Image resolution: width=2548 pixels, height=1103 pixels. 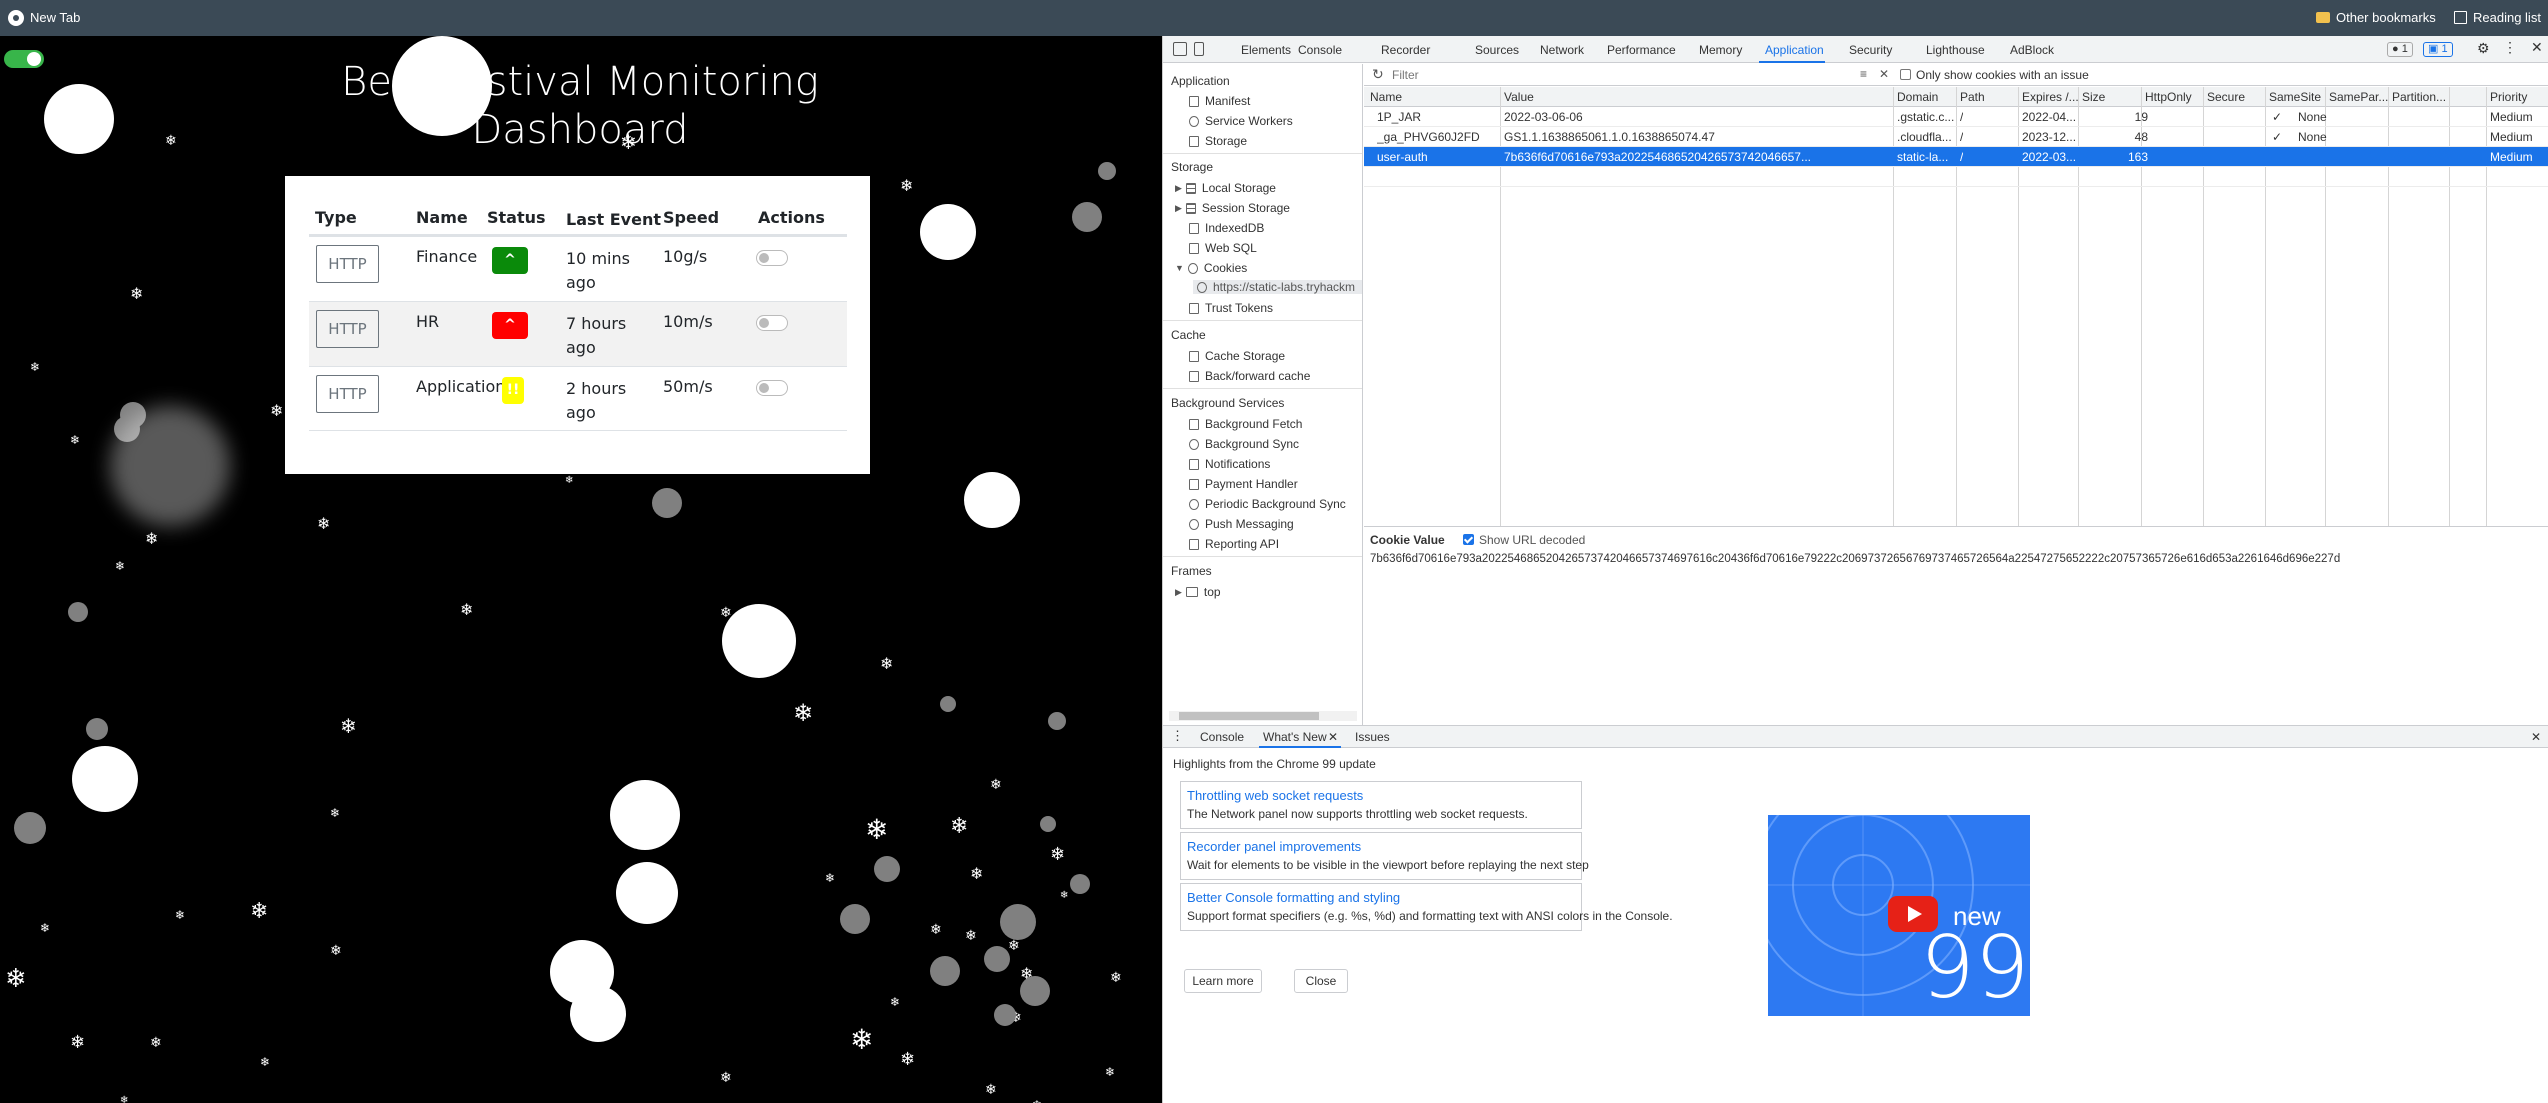 What do you see at coordinates (1607, 75) in the screenshot?
I see `filter-input: Filter` at bounding box center [1607, 75].